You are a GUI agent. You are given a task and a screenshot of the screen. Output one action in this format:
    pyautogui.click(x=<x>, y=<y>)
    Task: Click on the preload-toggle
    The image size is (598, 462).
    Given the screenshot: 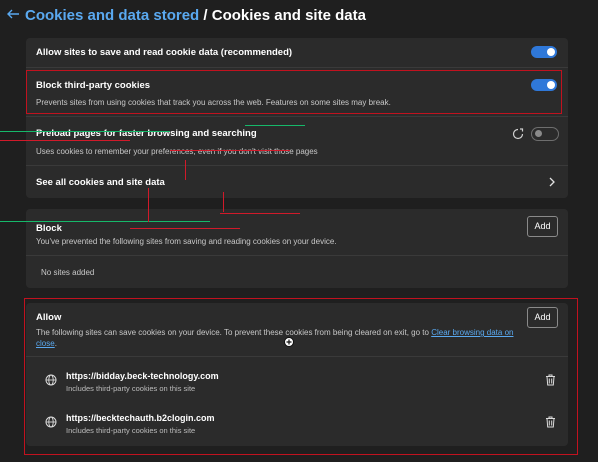 What is the action you would take?
    pyautogui.click(x=545, y=134)
    